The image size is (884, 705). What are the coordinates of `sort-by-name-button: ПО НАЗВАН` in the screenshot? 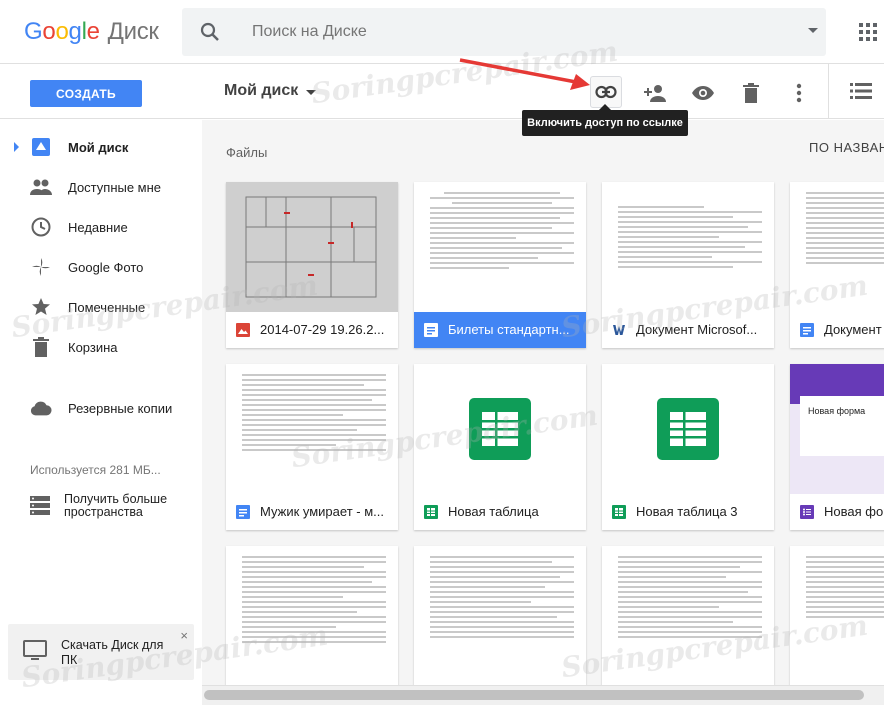 It's located at (846, 147).